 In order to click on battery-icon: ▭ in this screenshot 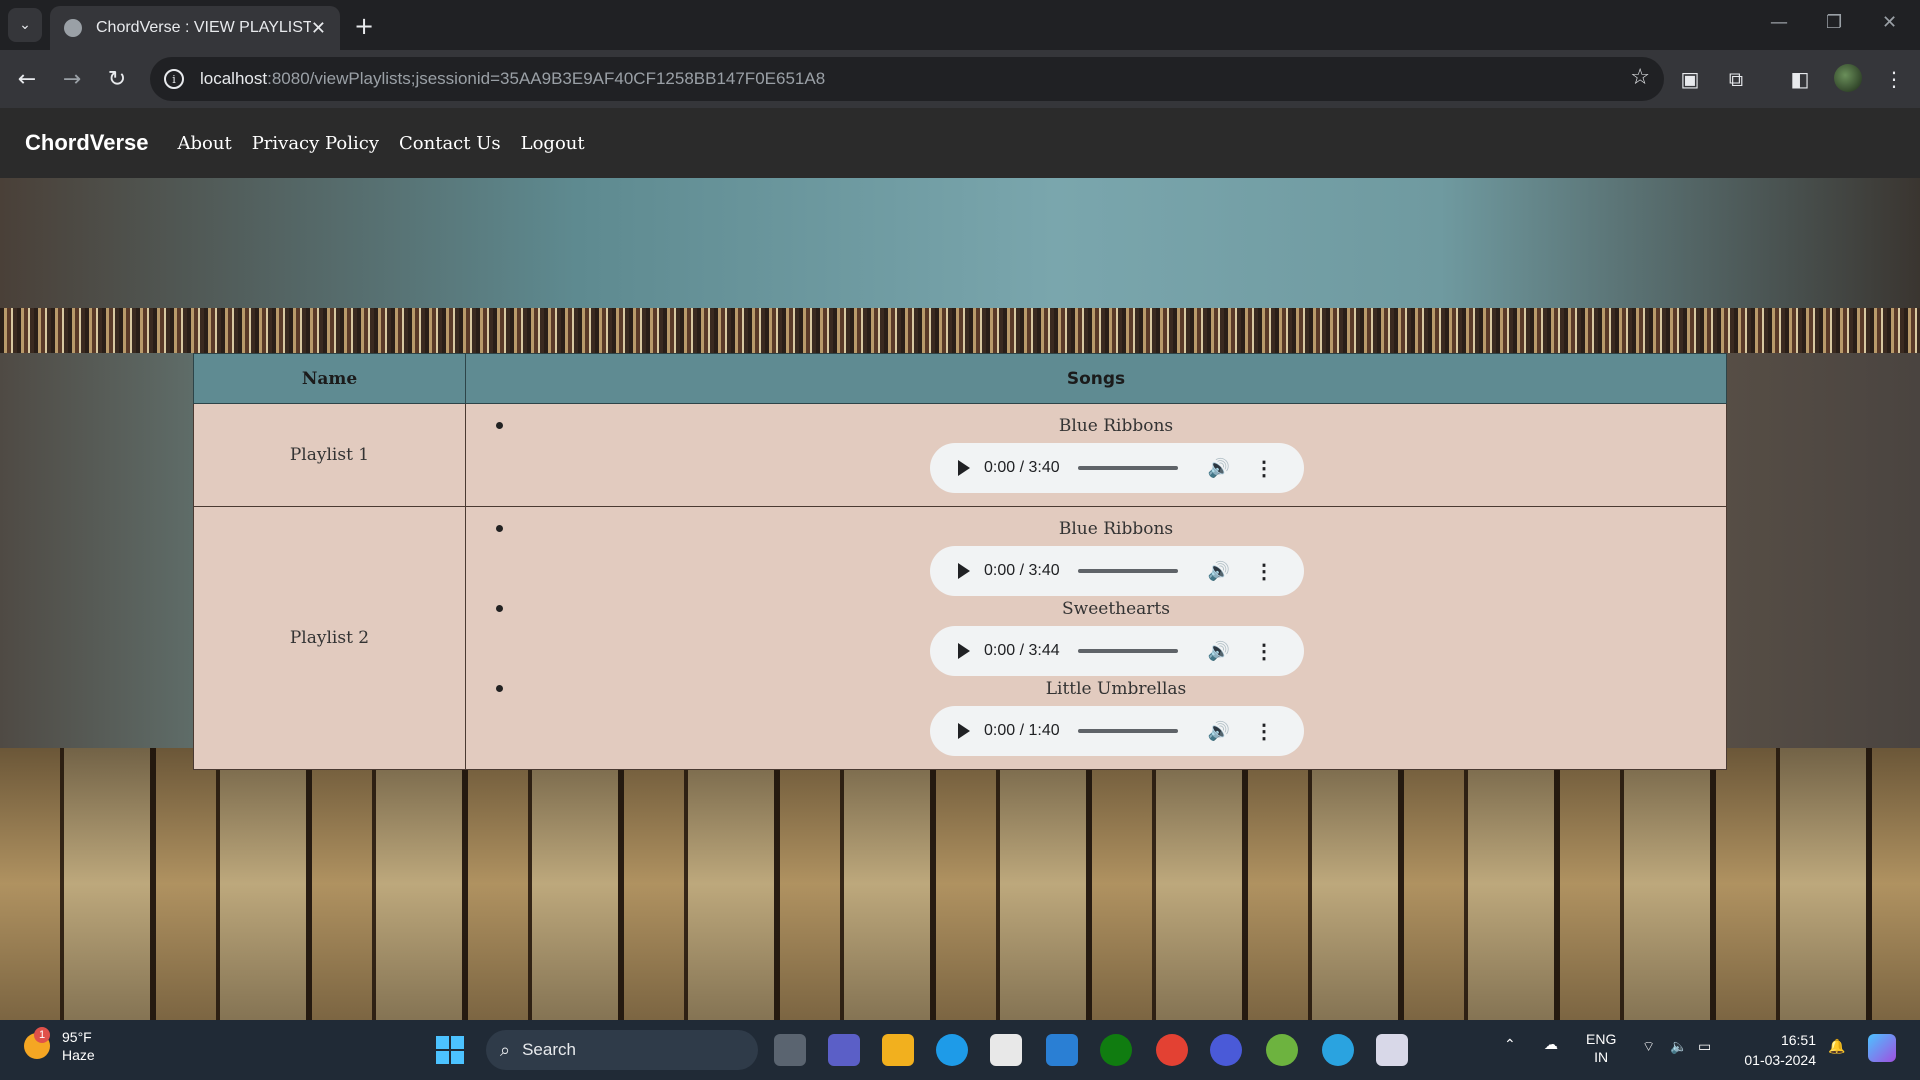, I will do `click(1704, 1046)`.